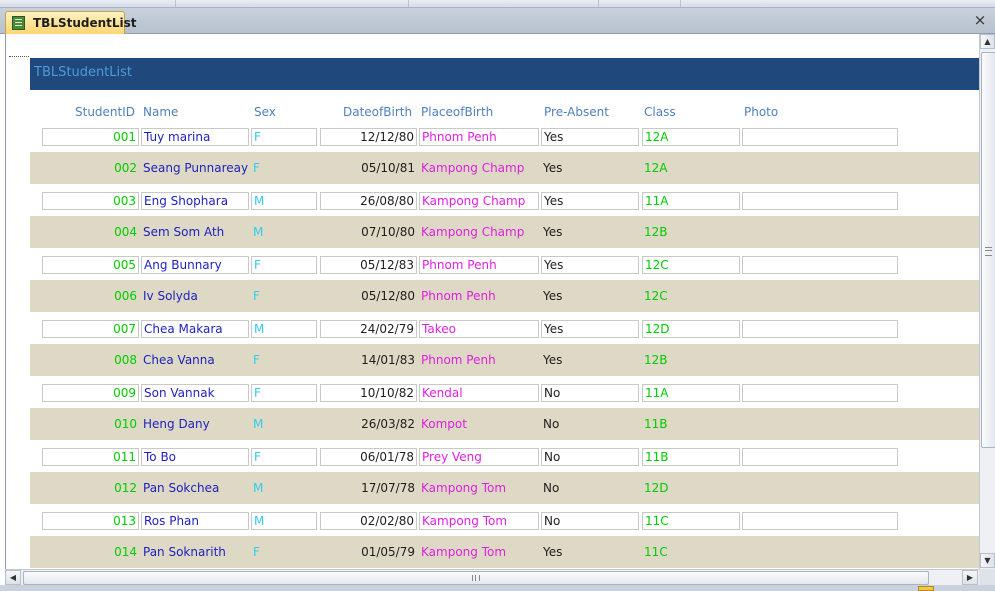 This screenshot has height=591, width=995. What do you see at coordinates (195, 297) in the screenshot?
I see `name-field: Iv Solyda` at bounding box center [195, 297].